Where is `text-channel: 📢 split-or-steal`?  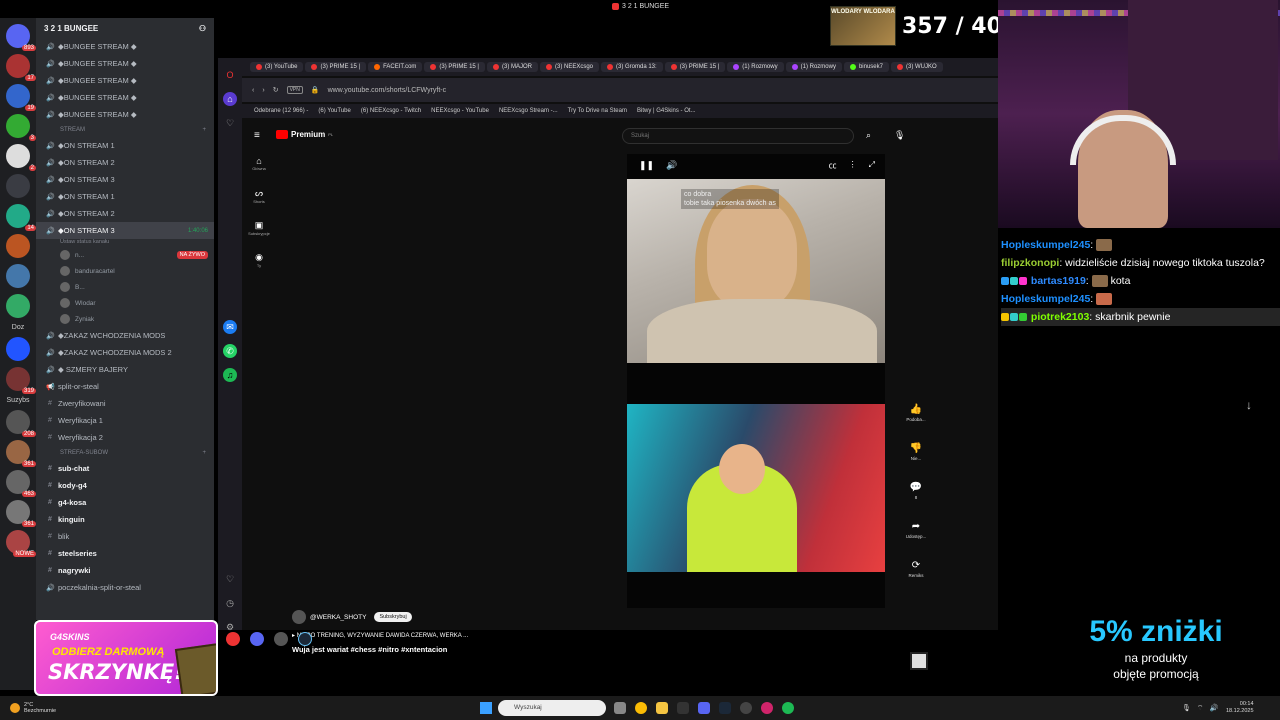 text-channel: 📢 split-or-steal is located at coordinates (125, 386).